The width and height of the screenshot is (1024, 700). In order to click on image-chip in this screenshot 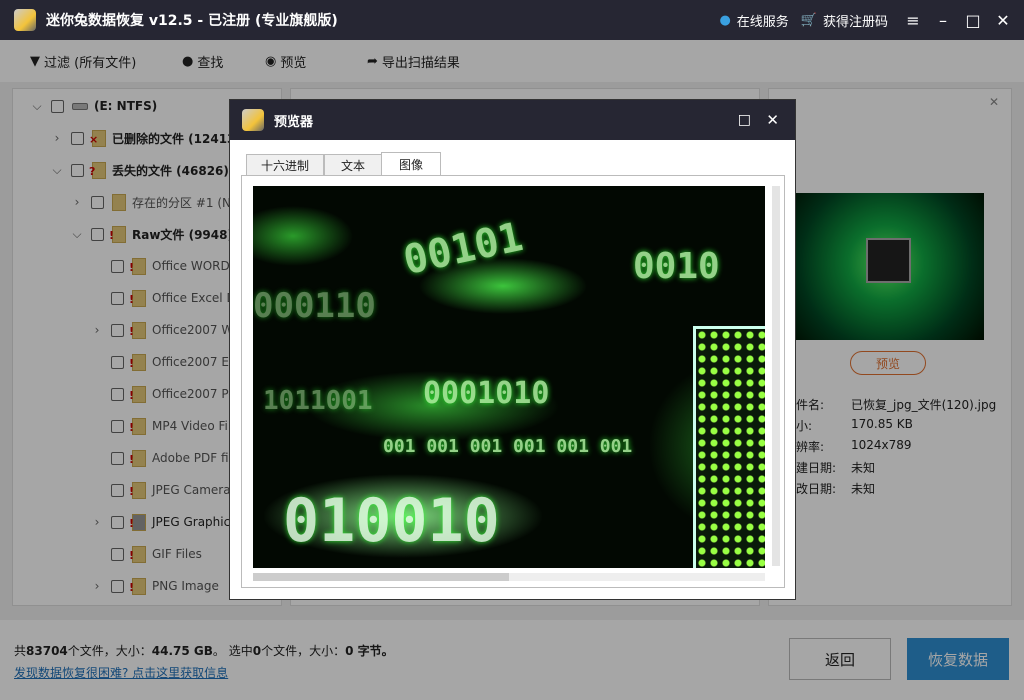, I will do `click(729, 447)`.